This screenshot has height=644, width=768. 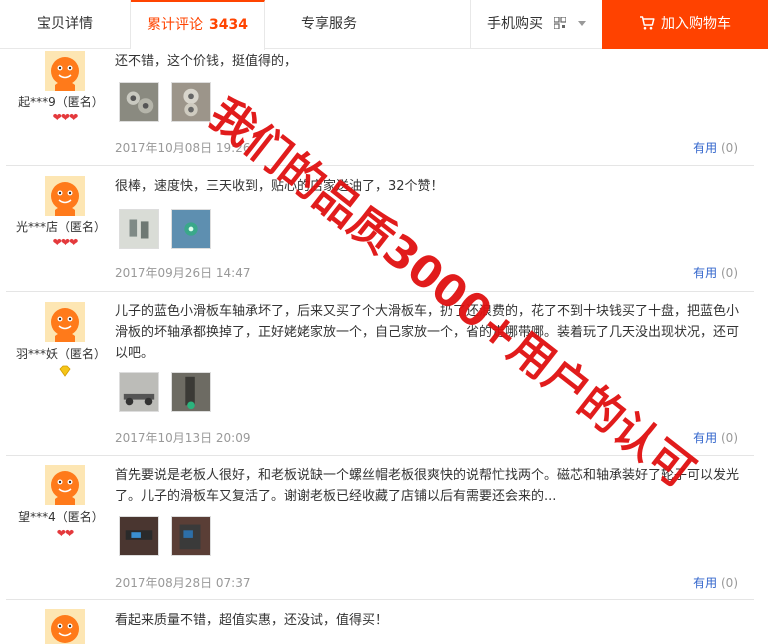 I want to click on tab-reviews-label: 累计评论, so click(x=175, y=25).